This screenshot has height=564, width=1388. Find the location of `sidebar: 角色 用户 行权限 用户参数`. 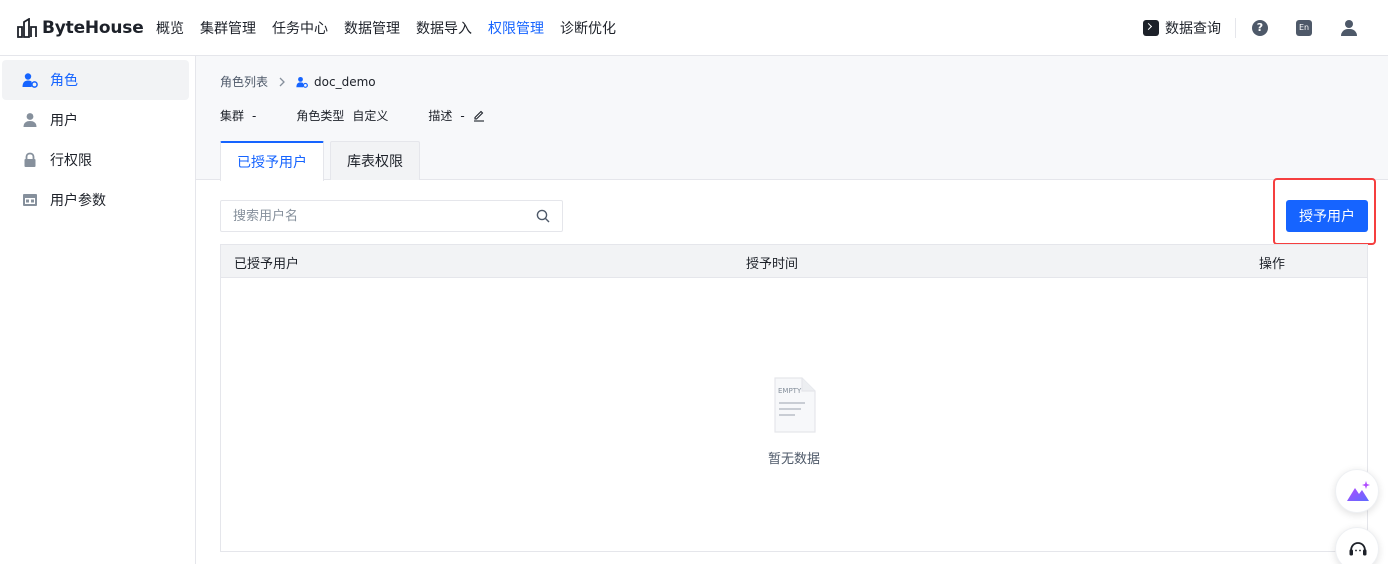

sidebar: 角色 用户 行权限 用户参数 is located at coordinates (98, 310).